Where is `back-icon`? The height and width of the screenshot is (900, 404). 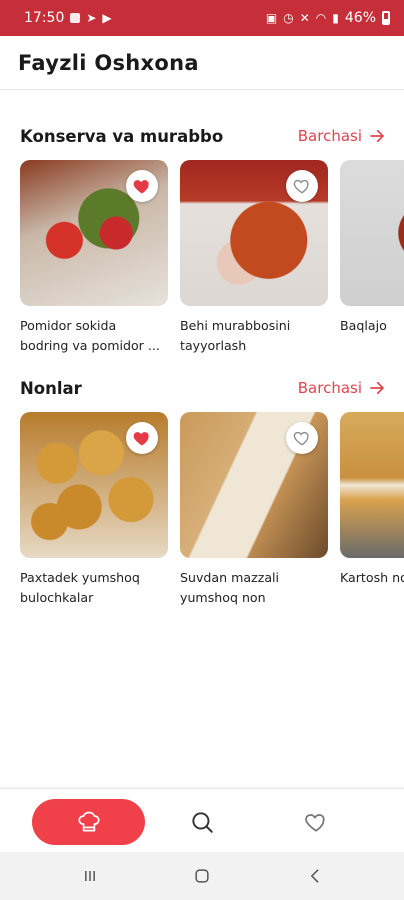 back-icon is located at coordinates (314, 876).